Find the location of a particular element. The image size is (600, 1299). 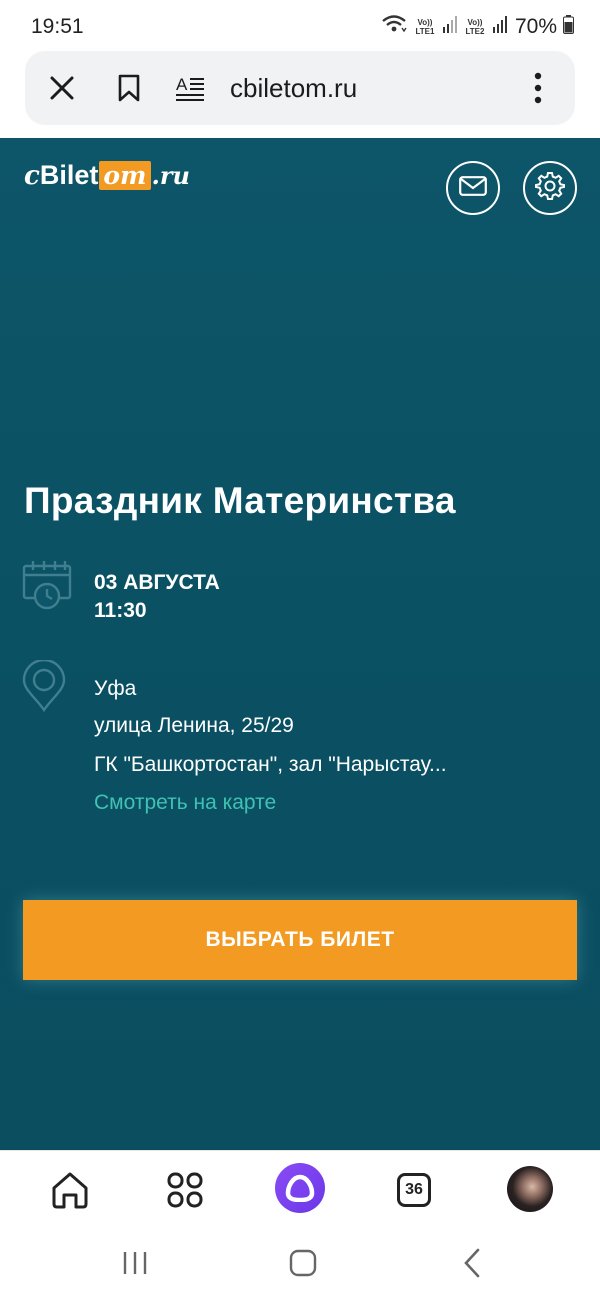

recent-apps-icon is located at coordinates (135, 1263).